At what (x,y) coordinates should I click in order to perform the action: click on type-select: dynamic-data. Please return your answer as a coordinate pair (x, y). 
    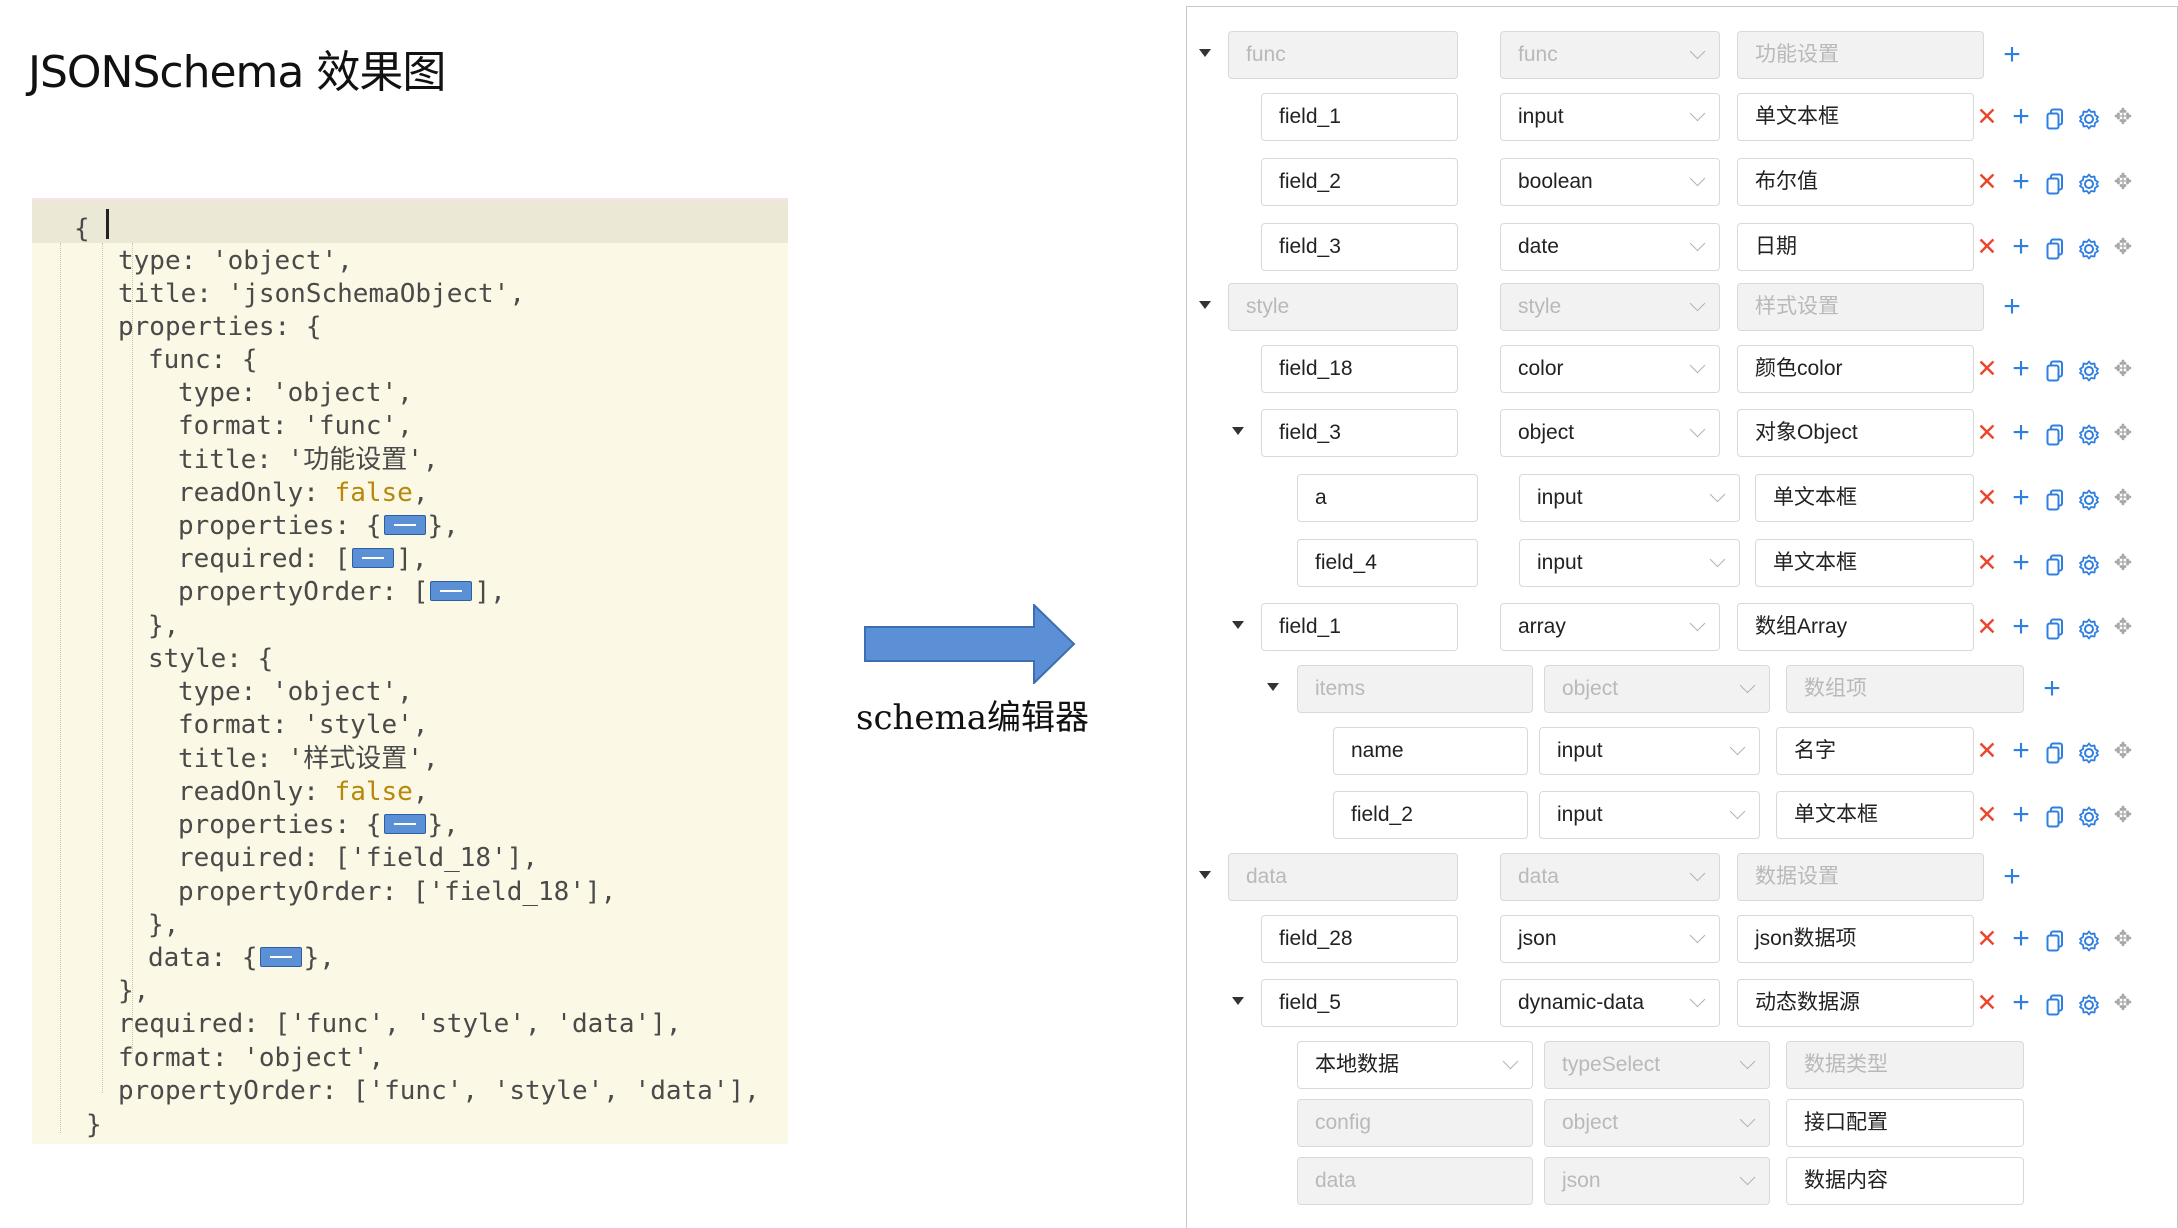
    Looking at the image, I should click on (1610, 1003).